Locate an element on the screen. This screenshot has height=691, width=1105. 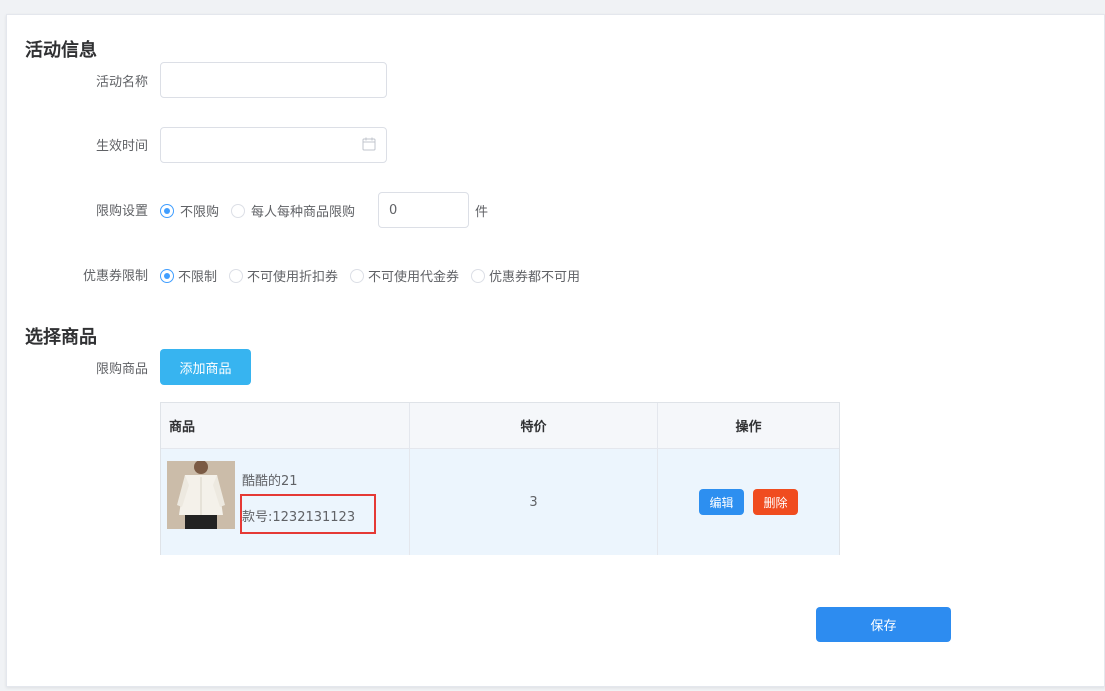
radio-label: 不限制 is located at coordinates (198, 277).